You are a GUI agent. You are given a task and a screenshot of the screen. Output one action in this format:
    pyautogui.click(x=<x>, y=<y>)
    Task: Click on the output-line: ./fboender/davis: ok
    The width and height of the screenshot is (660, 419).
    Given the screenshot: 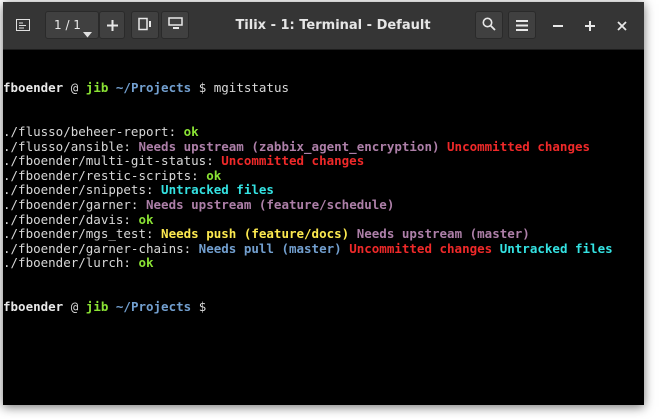 What is the action you would take?
    pyautogui.click(x=323, y=219)
    